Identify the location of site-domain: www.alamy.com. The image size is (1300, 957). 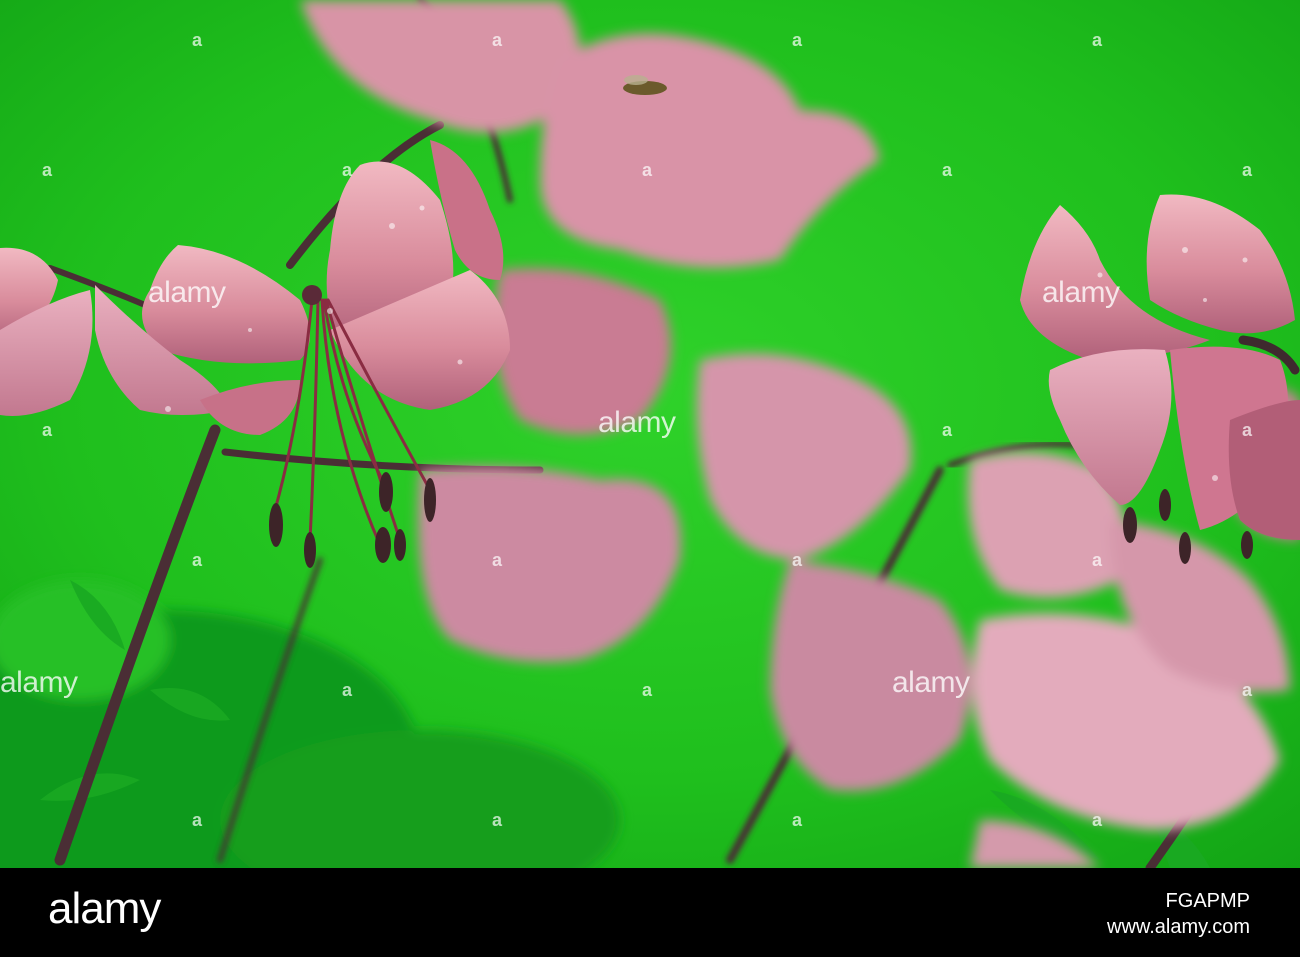
(1178, 927).